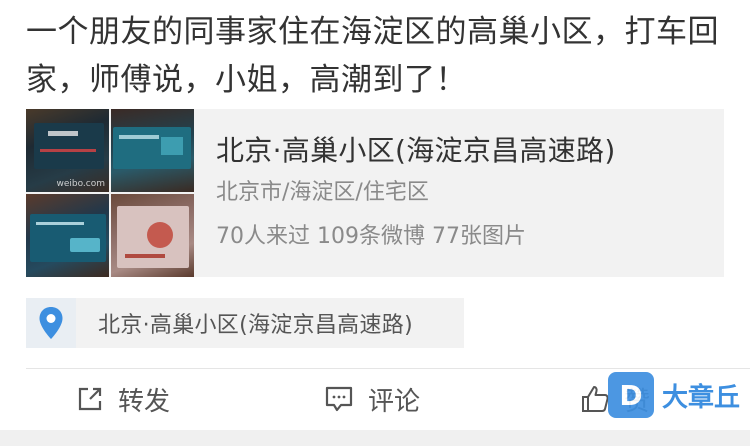 The width and height of the screenshot is (750, 446). What do you see at coordinates (595, 399) in the screenshot?
I see `thumbs-up-icon` at bounding box center [595, 399].